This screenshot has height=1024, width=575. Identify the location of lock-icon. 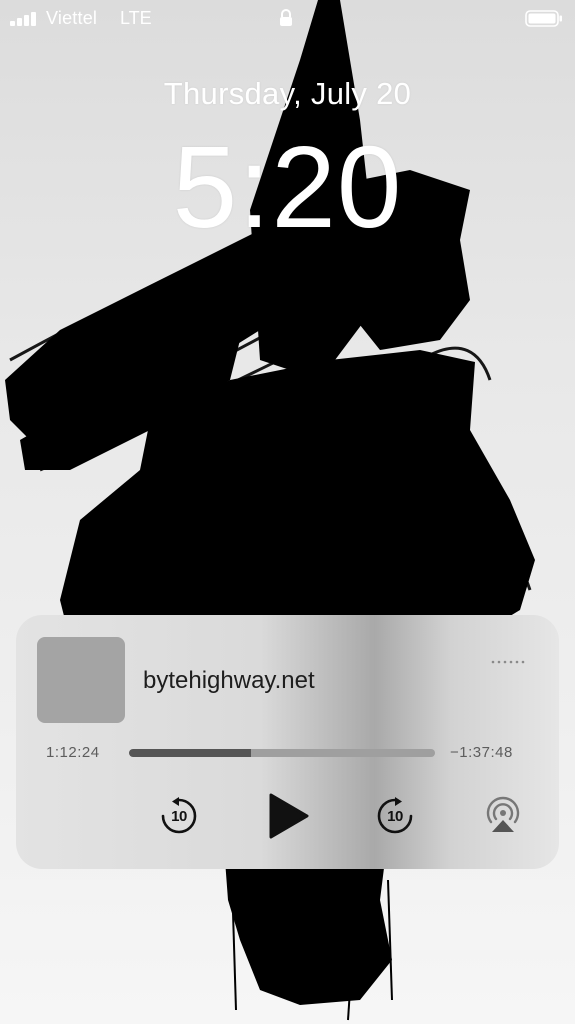
(286, 17).